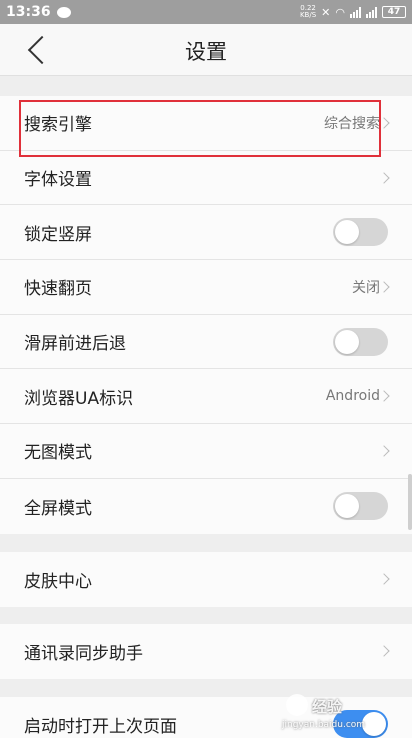  I want to click on network-speed: 0.22 KB/S, so click(308, 12).